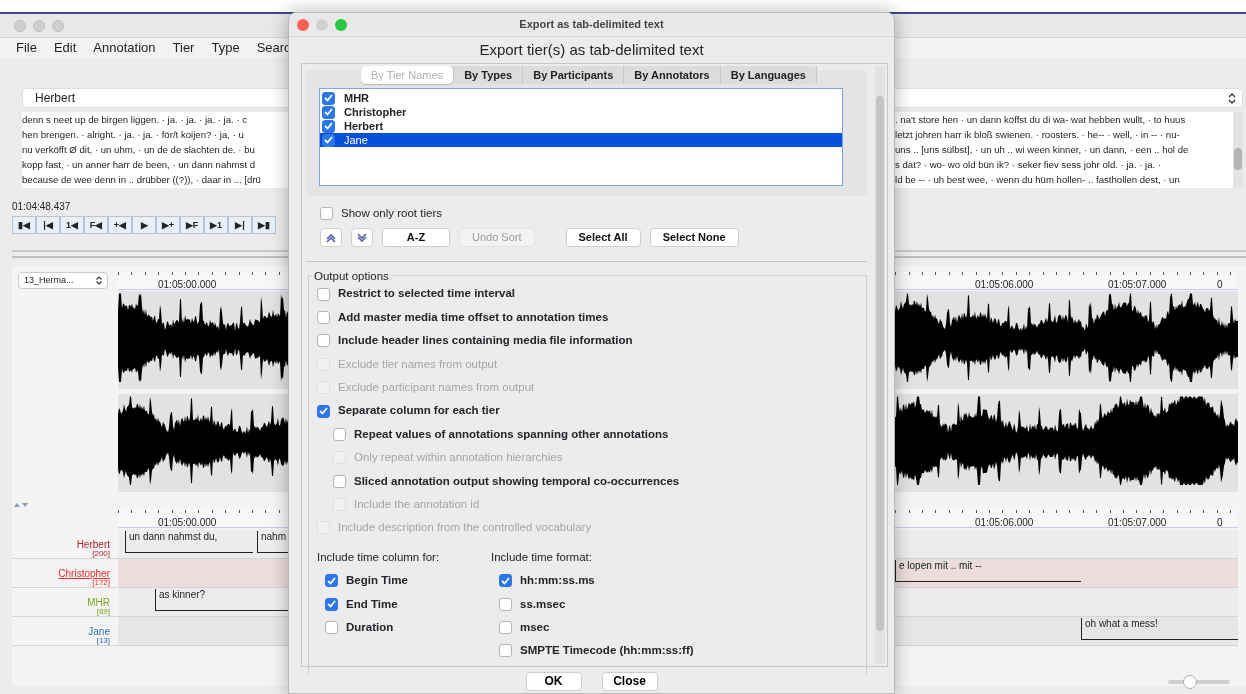 This screenshot has width=1246, height=694. I want to click on checkbox-label: hh:mm:ss.ms, so click(557, 581).